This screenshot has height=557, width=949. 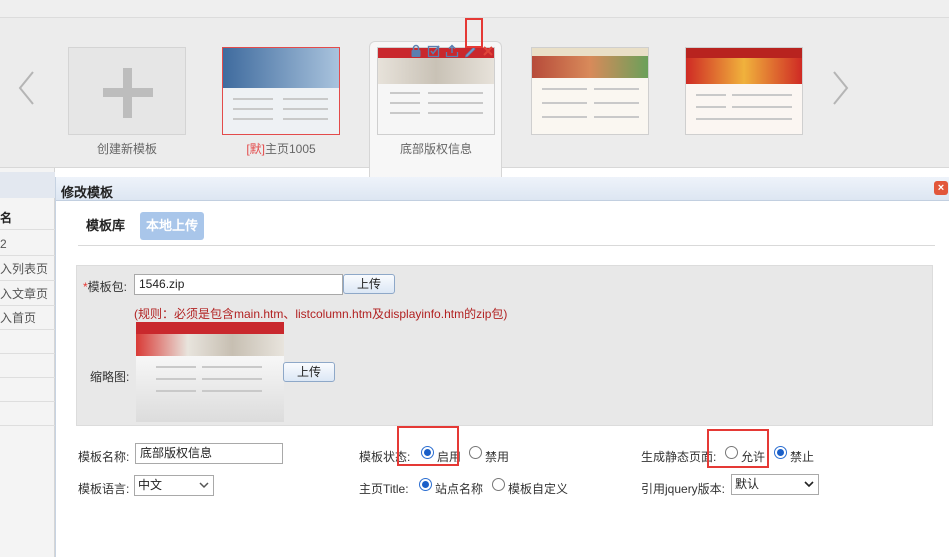 What do you see at coordinates (369, 284) in the screenshot?
I see `package-upload-button: 上传` at bounding box center [369, 284].